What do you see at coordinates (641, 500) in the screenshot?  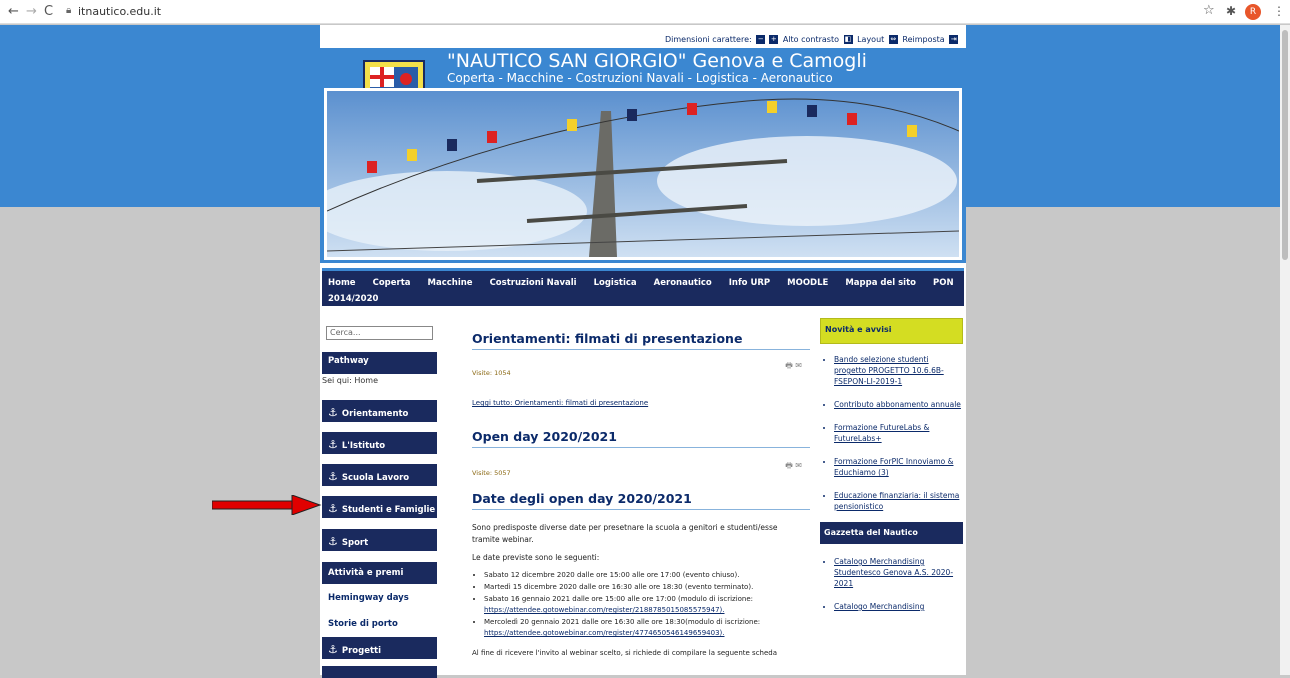 I see `article-title-dates: Date degli open day 2020/2021` at bounding box center [641, 500].